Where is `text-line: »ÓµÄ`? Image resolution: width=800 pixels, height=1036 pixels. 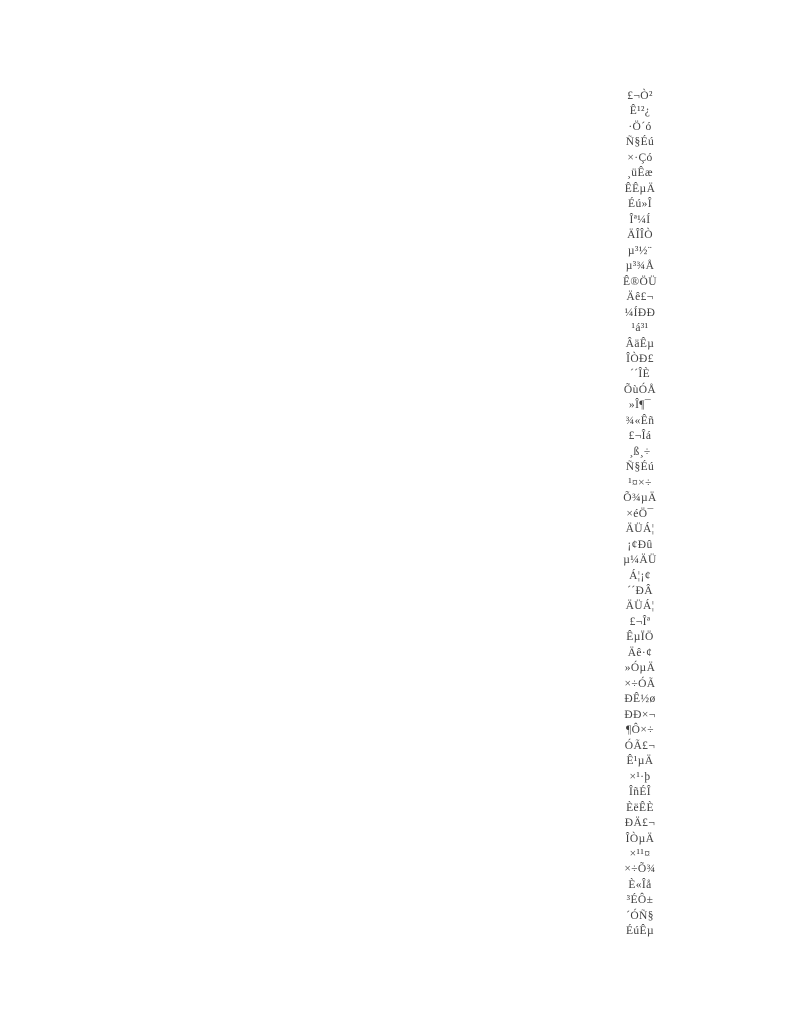
text-line: »ÓµÄ is located at coordinates (640, 668).